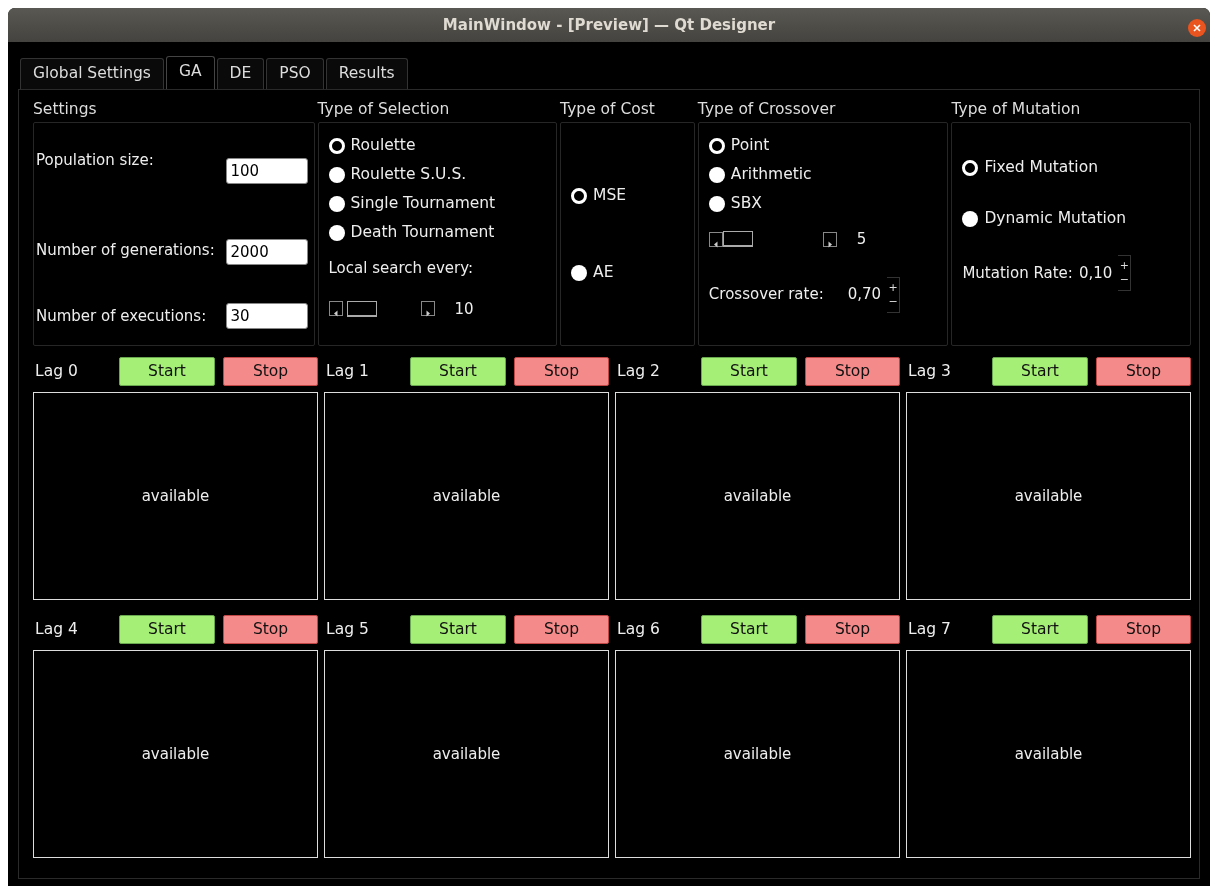  I want to click on rate-label: Mutation Rate:, so click(1017, 273).